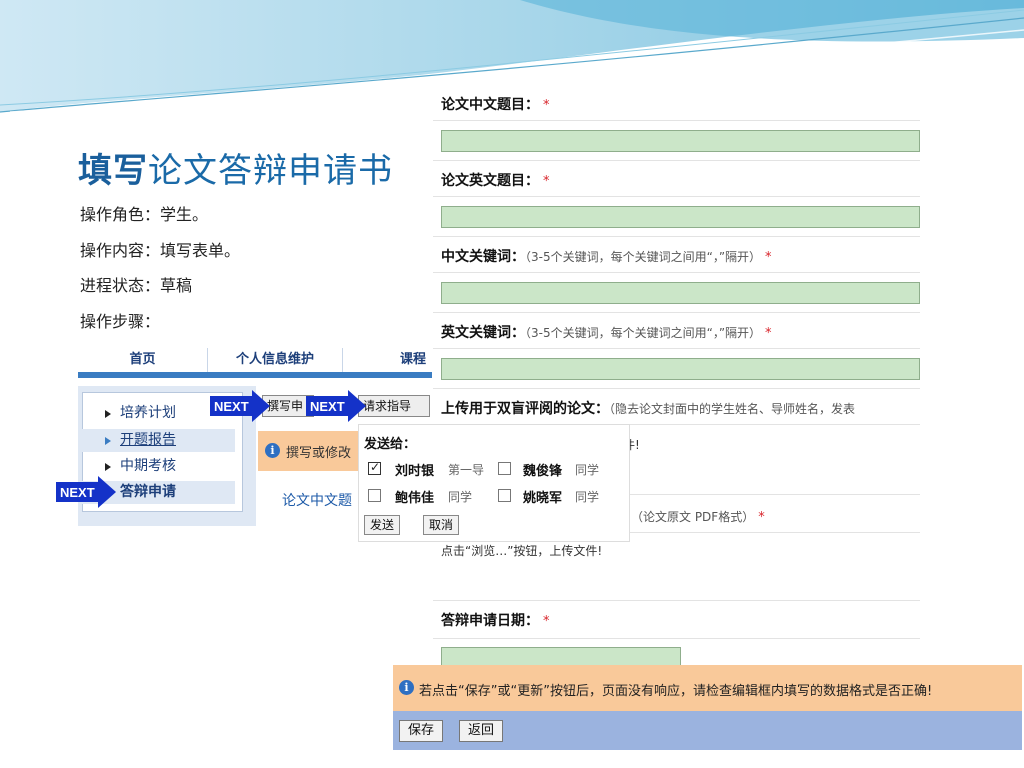 The image size is (1024, 768). What do you see at coordinates (495, 181) in the screenshot?
I see `en-title-label: 论文英文题目： *` at bounding box center [495, 181].